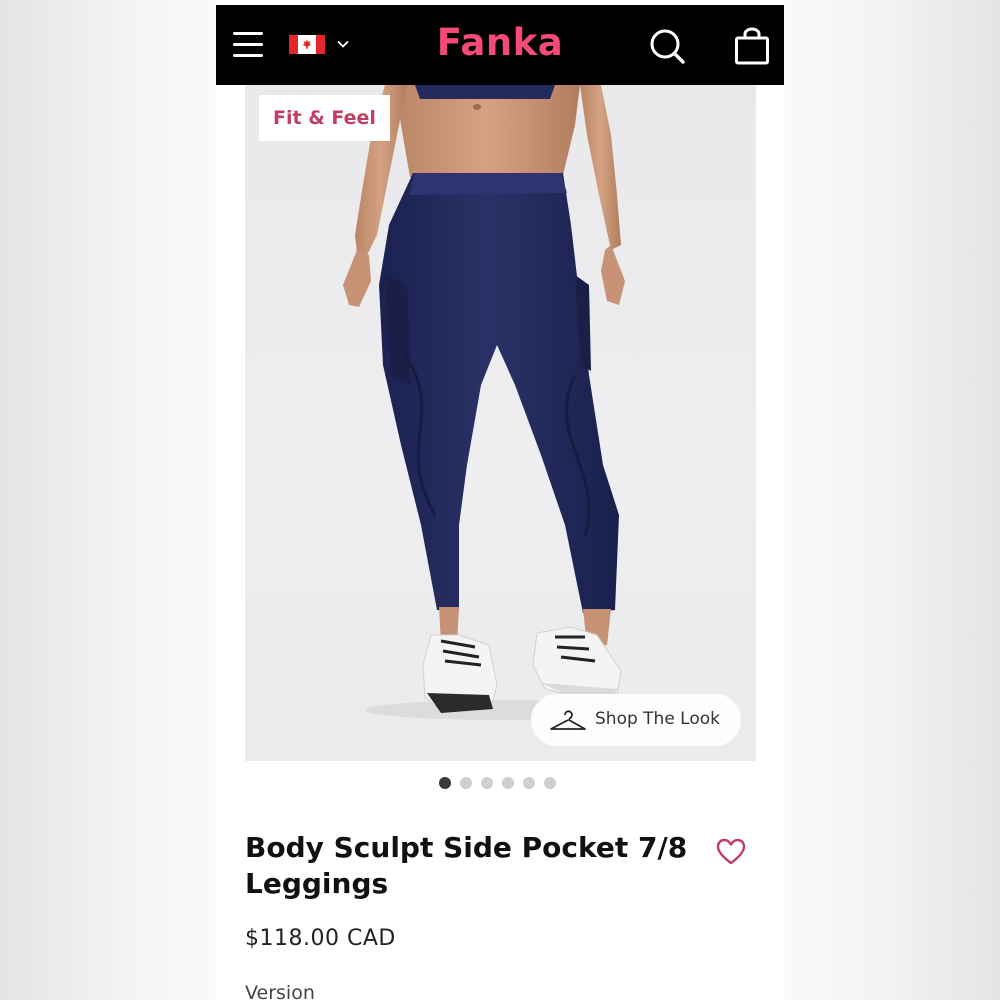  What do you see at coordinates (731, 852) in the screenshot?
I see `heart-icon` at bounding box center [731, 852].